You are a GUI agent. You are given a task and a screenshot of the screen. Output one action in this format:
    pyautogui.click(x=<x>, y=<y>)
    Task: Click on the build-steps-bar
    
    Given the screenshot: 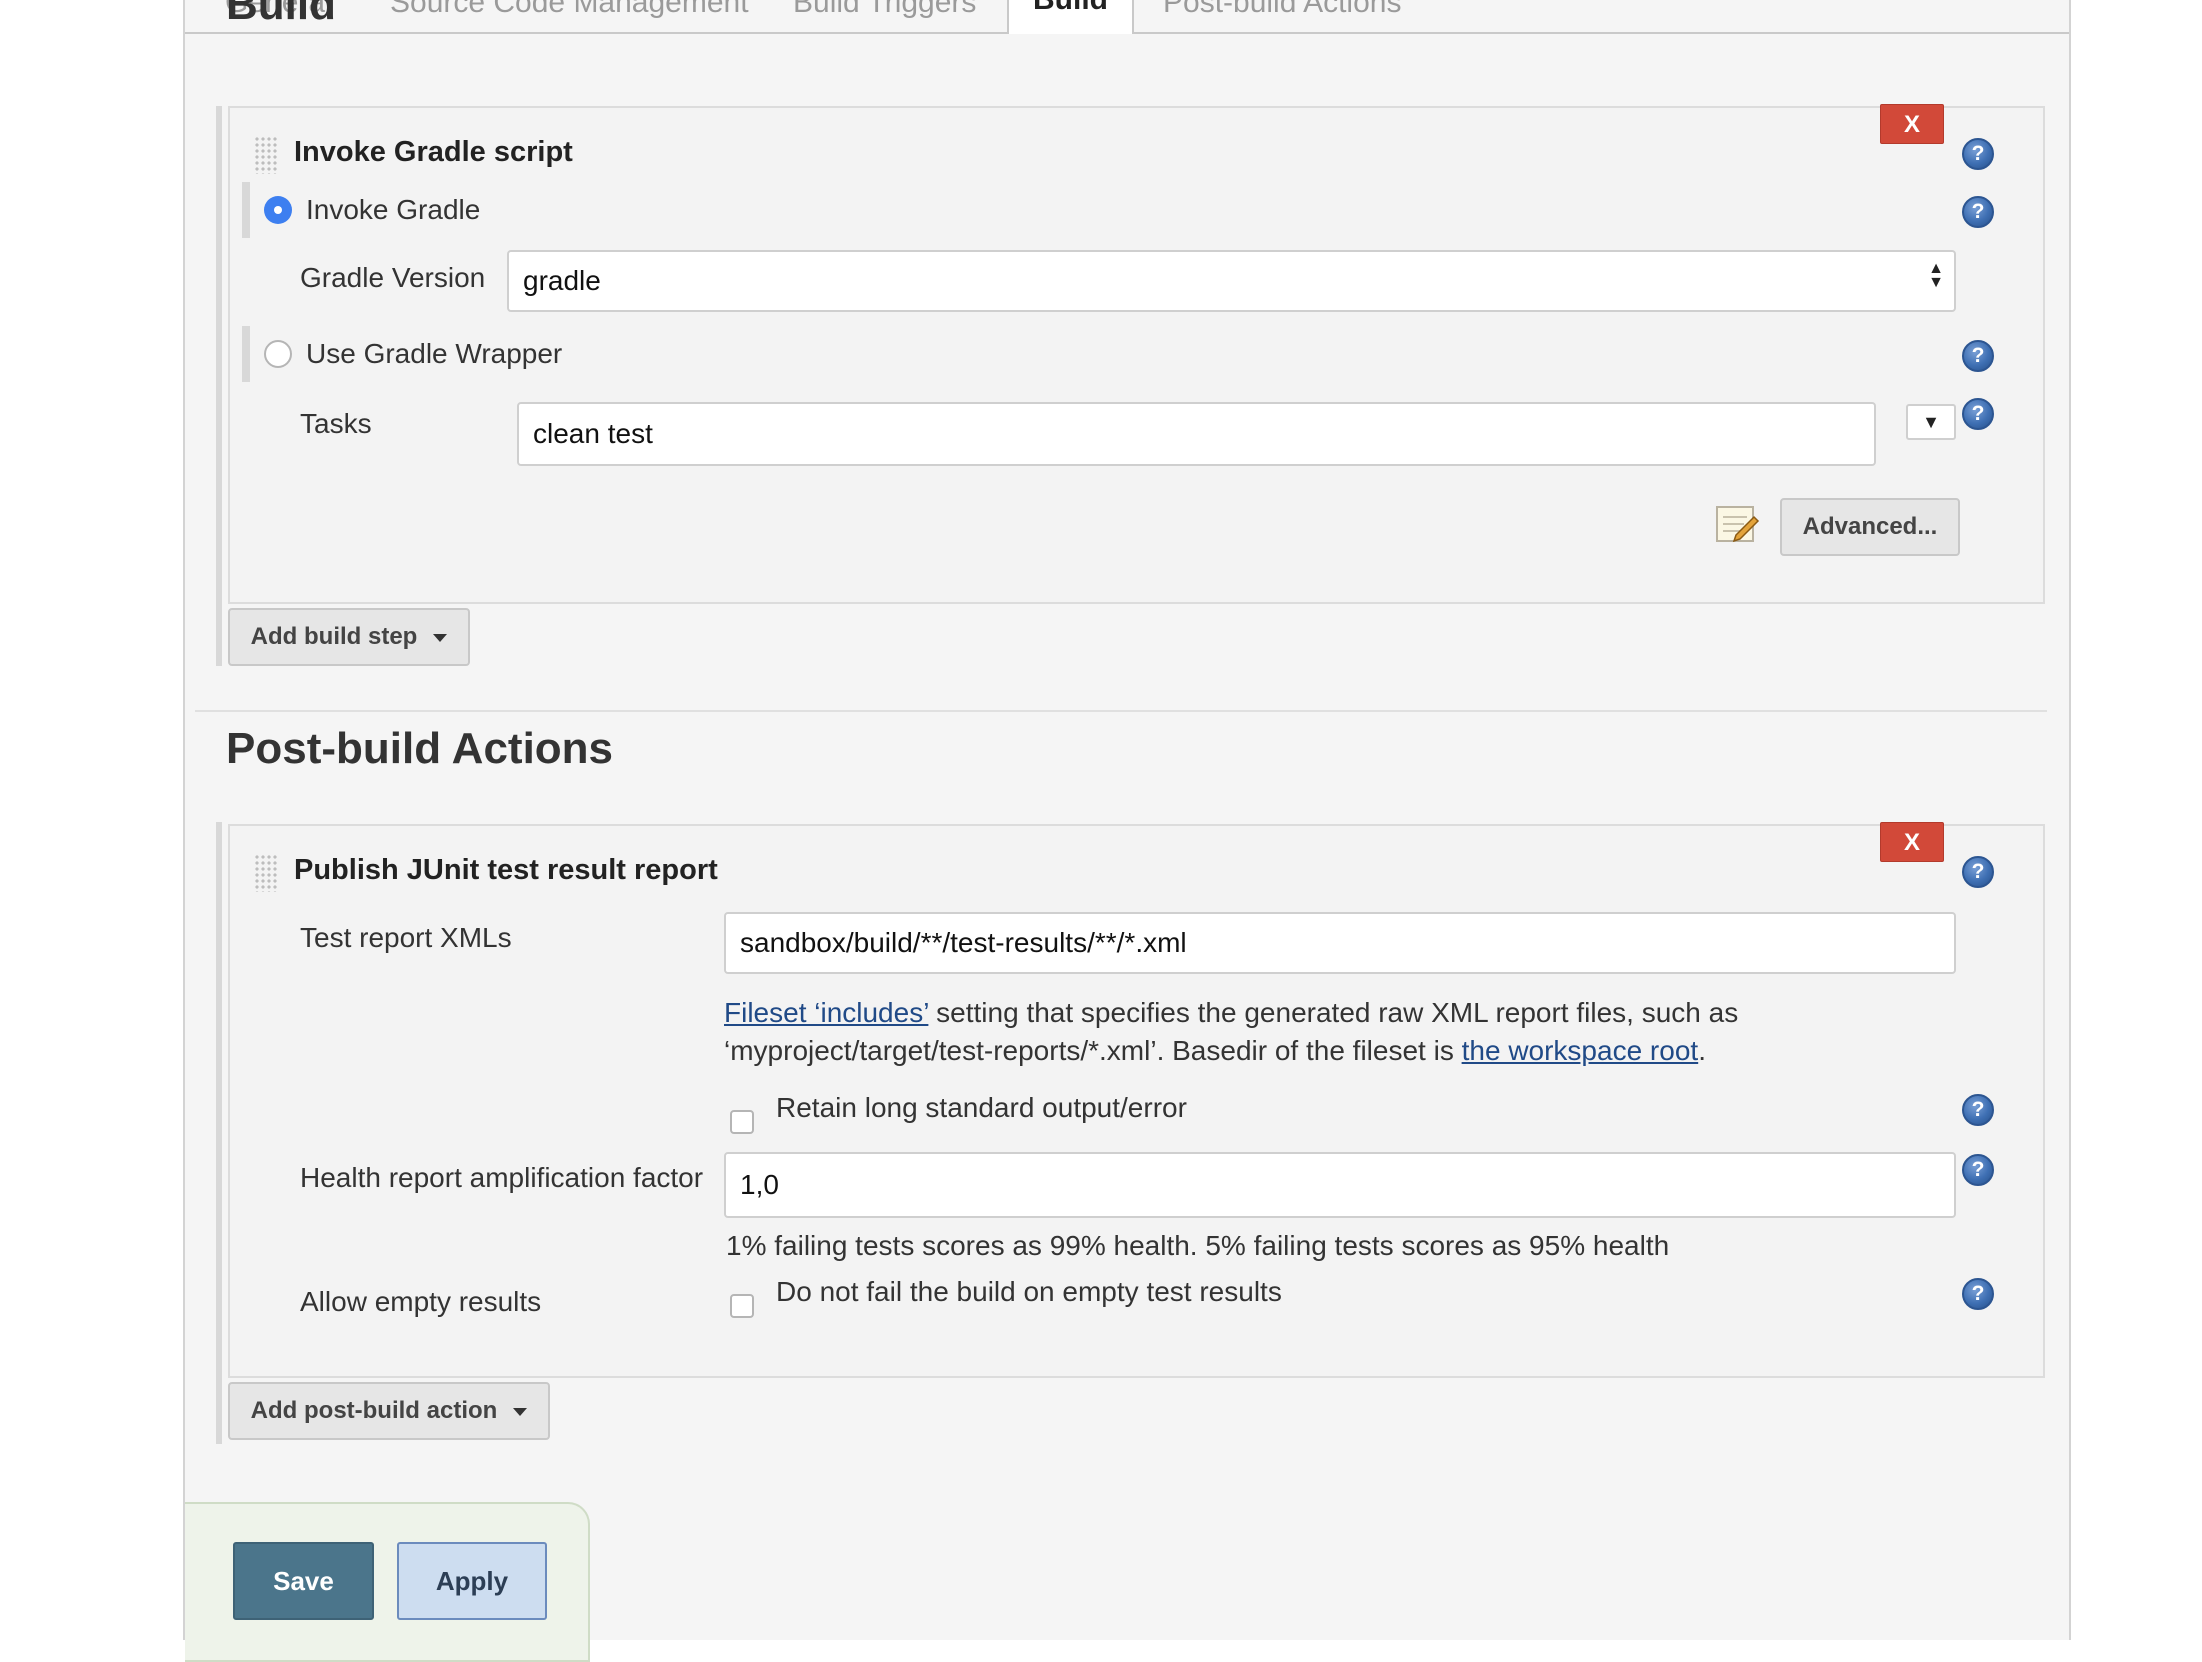 What is the action you would take?
    pyautogui.click(x=219, y=386)
    